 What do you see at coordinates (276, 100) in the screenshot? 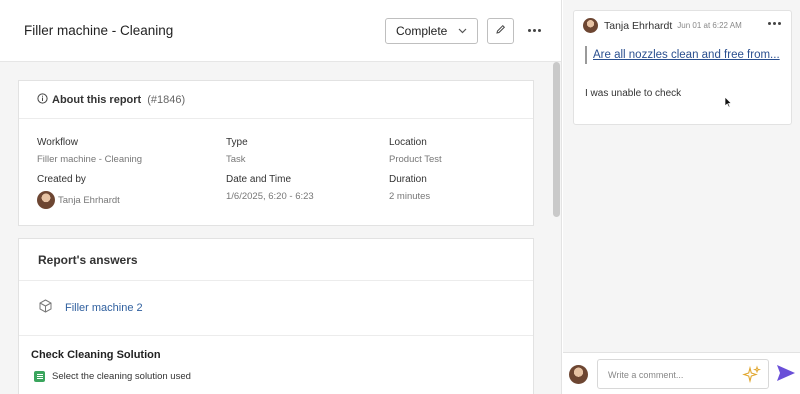
I see `about-report-header: About this report (#1846)` at bounding box center [276, 100].